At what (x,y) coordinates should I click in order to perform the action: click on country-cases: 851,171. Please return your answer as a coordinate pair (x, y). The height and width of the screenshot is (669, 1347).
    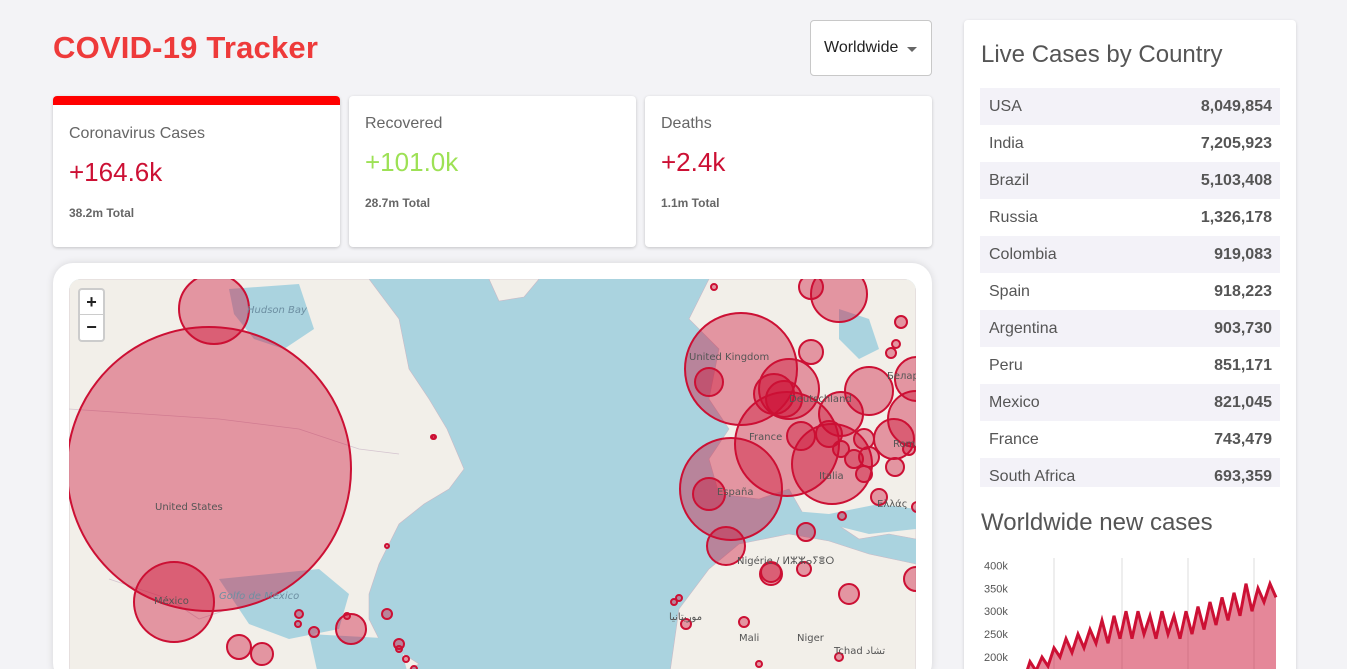
    Looking at the image, I should click on (1243, 365).